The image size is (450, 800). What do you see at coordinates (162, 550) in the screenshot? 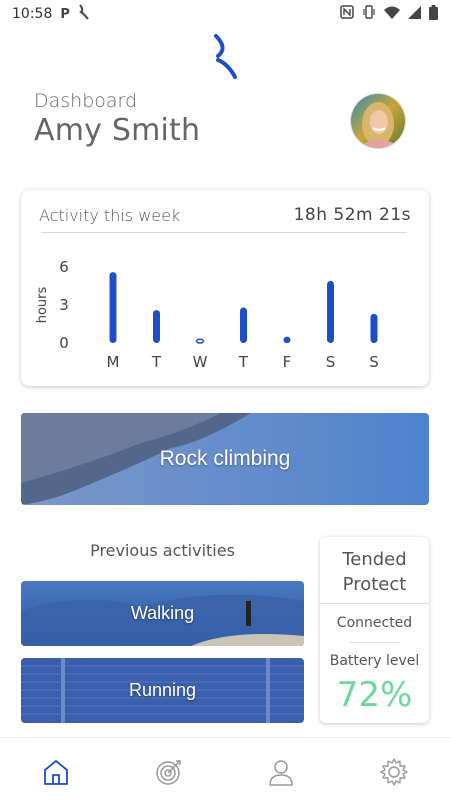
I see `previous-activities-title: Previous activities` at bounding box center [162, 550].